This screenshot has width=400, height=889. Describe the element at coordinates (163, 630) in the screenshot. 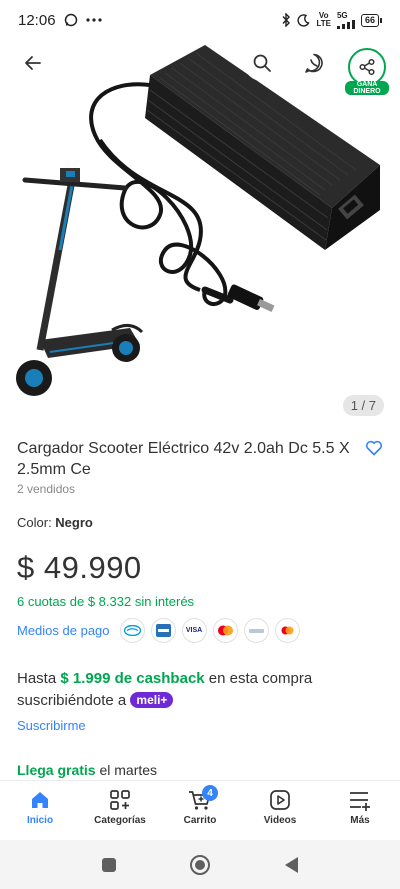

I see `amex-icon` at that location.